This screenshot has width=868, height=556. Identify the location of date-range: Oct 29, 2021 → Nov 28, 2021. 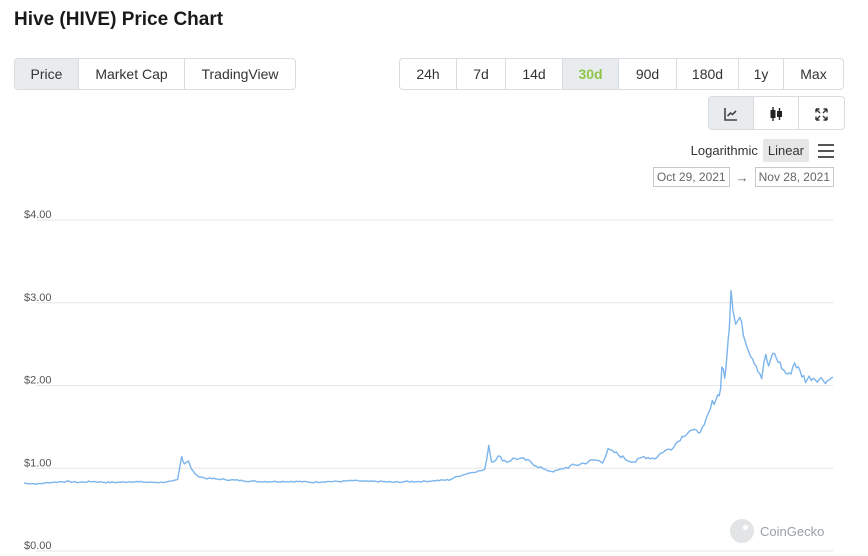
(743, 177).